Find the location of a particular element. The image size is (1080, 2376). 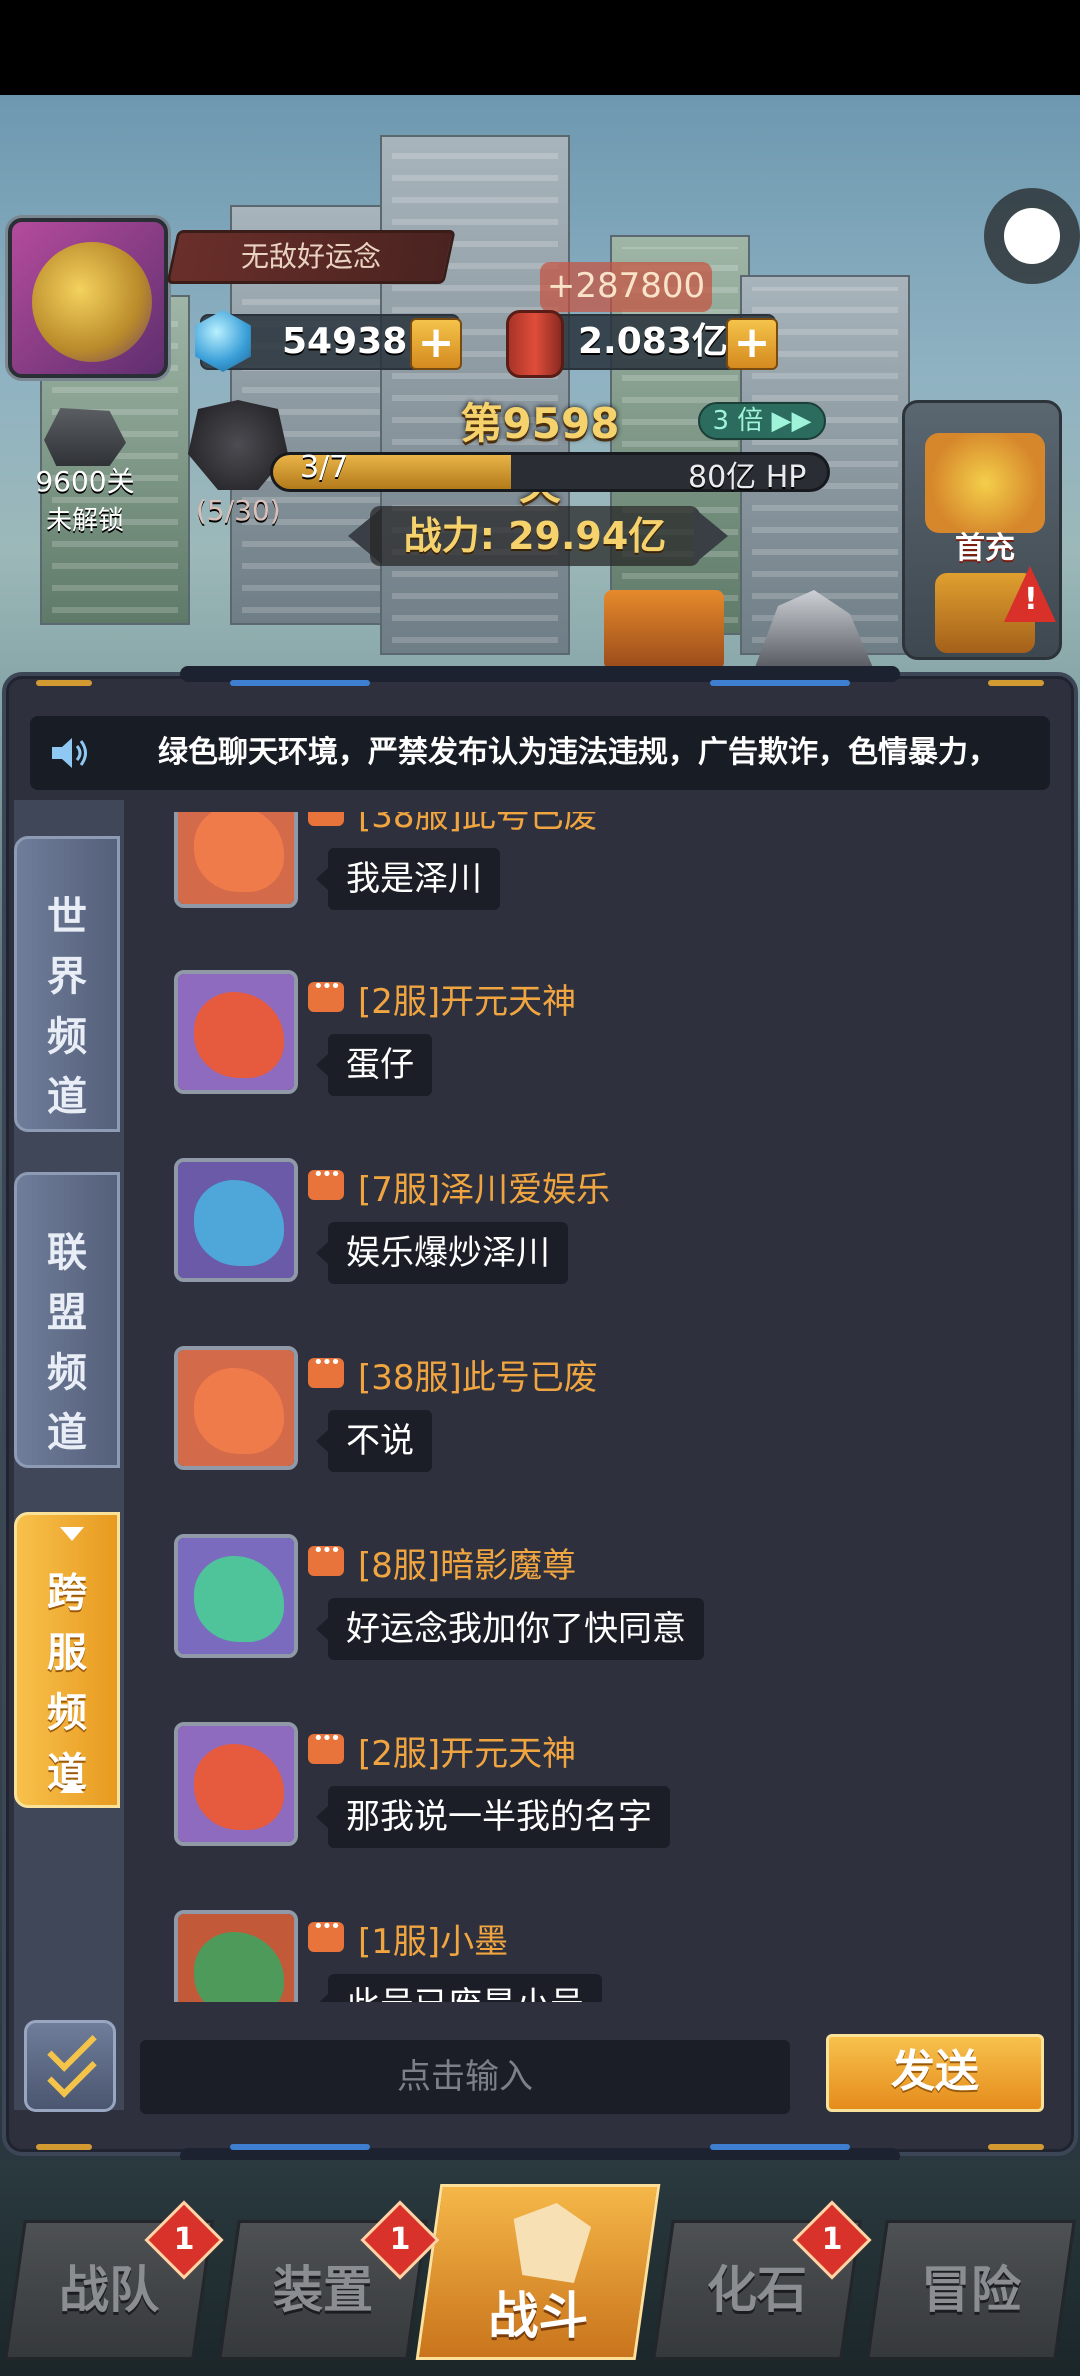

message-text: 我是泽川 is located at coordinates (408, 879).